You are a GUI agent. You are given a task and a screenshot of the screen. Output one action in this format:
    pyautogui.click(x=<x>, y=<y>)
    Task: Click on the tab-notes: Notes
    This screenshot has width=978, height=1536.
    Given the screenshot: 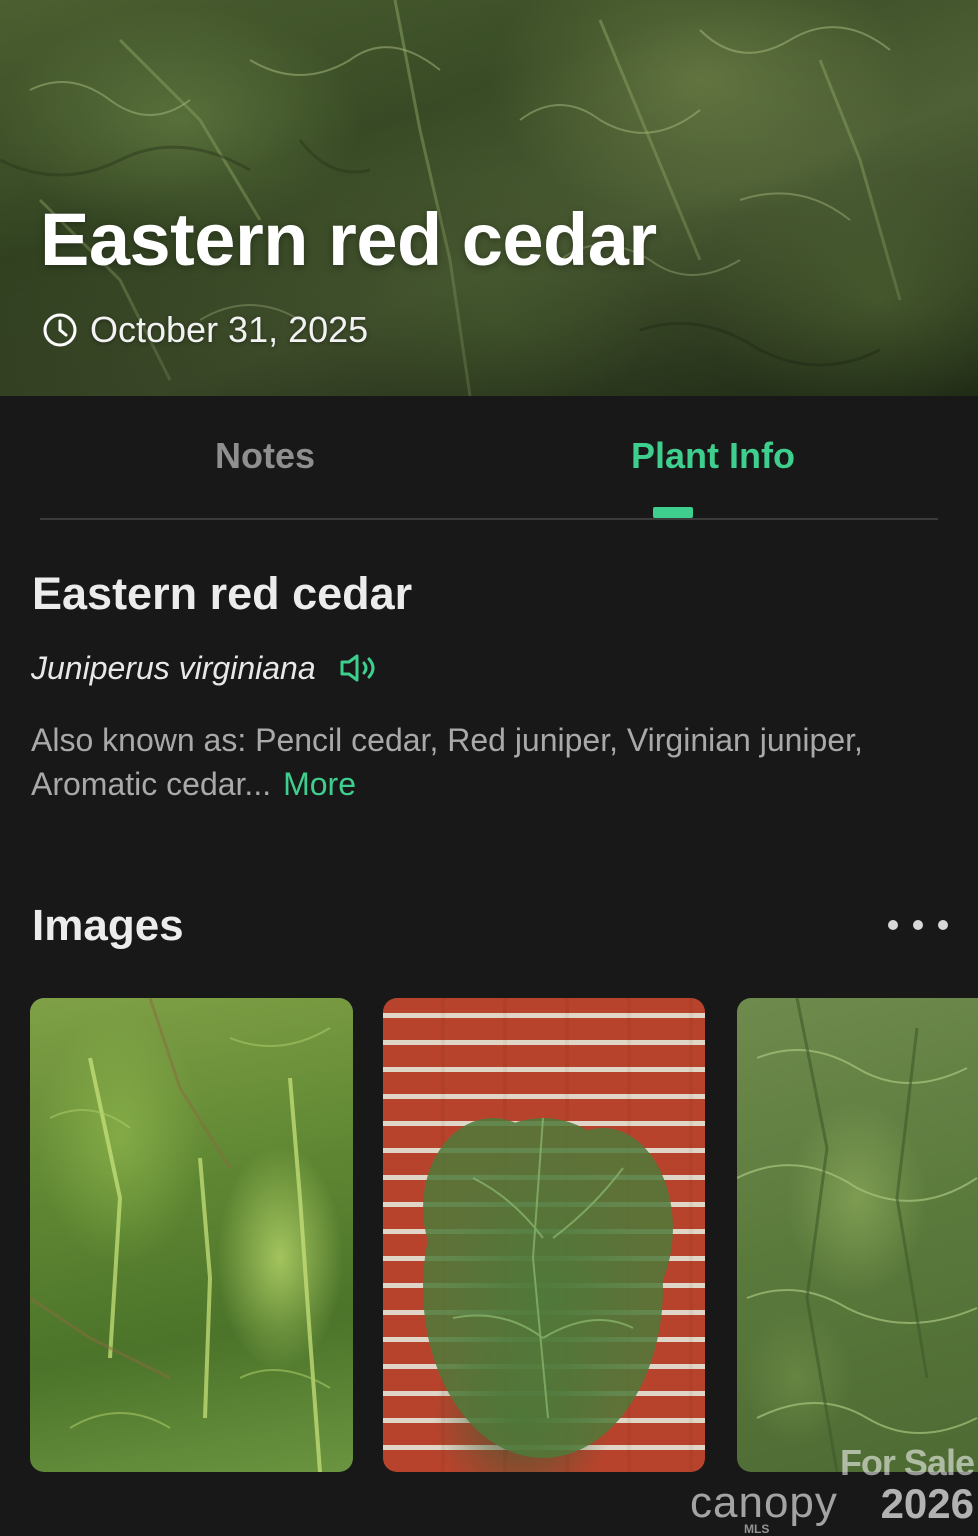 What is the action you would take?
    pyautogui.click(x=265, y=456)
    